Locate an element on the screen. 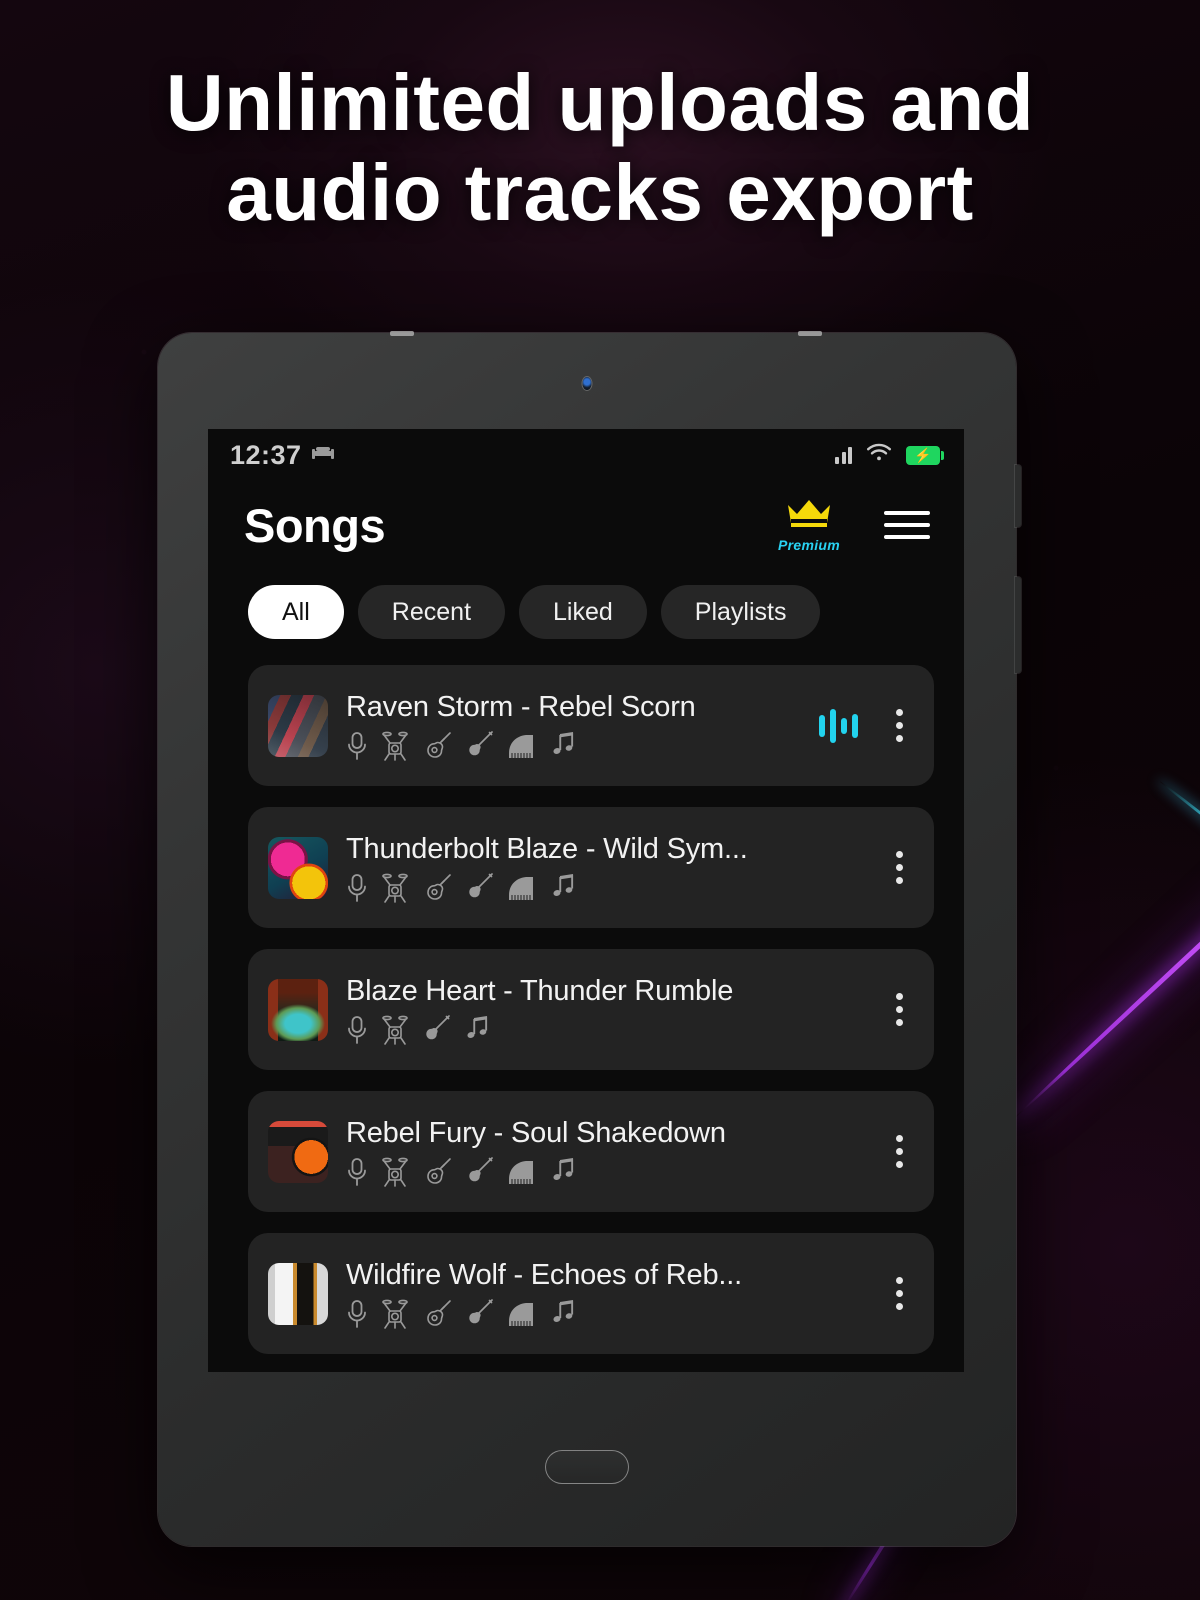  filter-tabs: All Recent Liked Playlists is located at coordinates (586, 599).